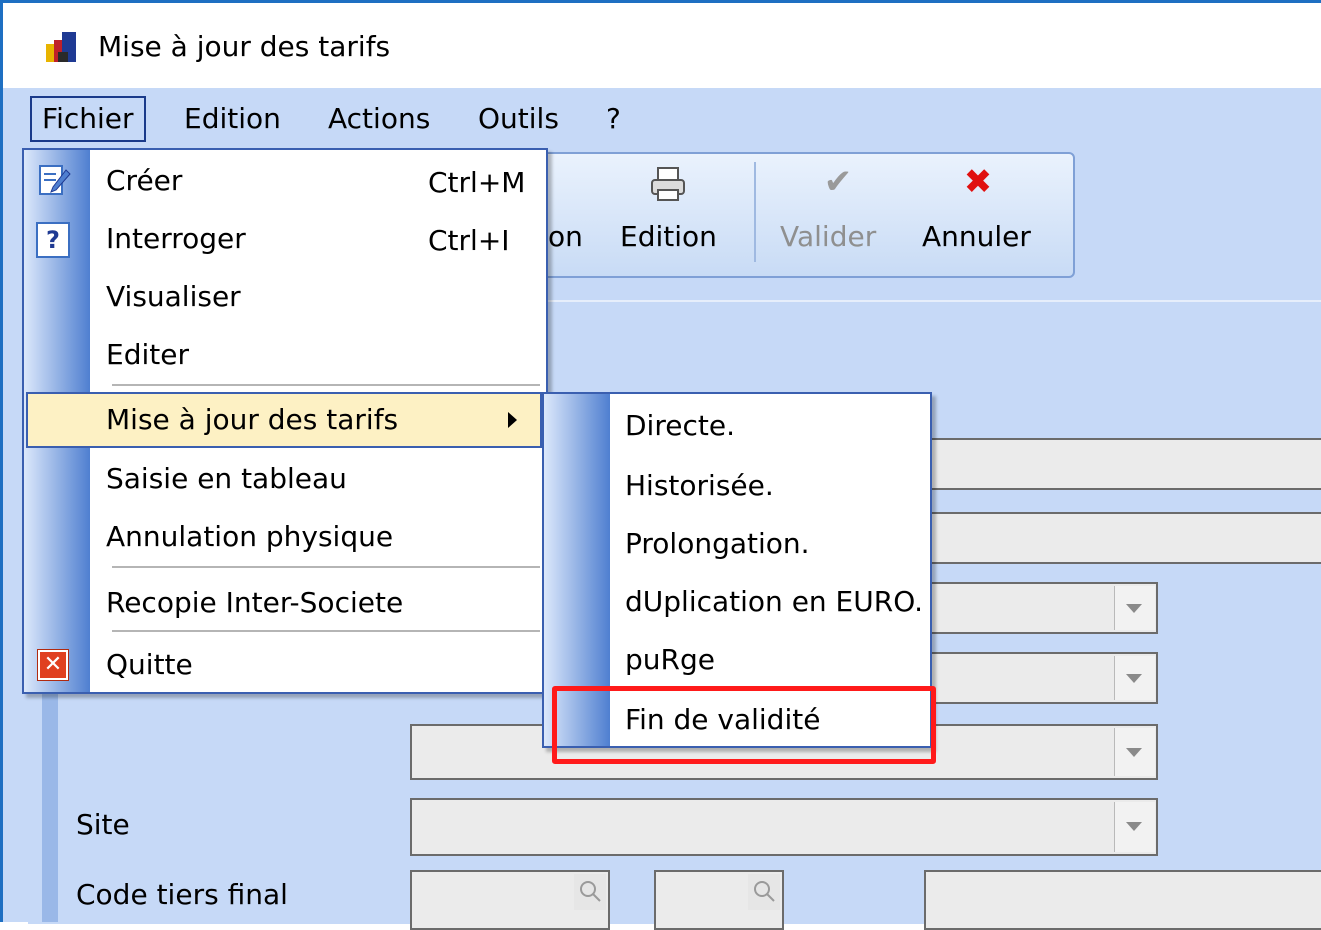 Image resolution: width=1321 pixels, height=930 pixels. I want to click on toolbar-partial-button-label: on, so click(565, 236).